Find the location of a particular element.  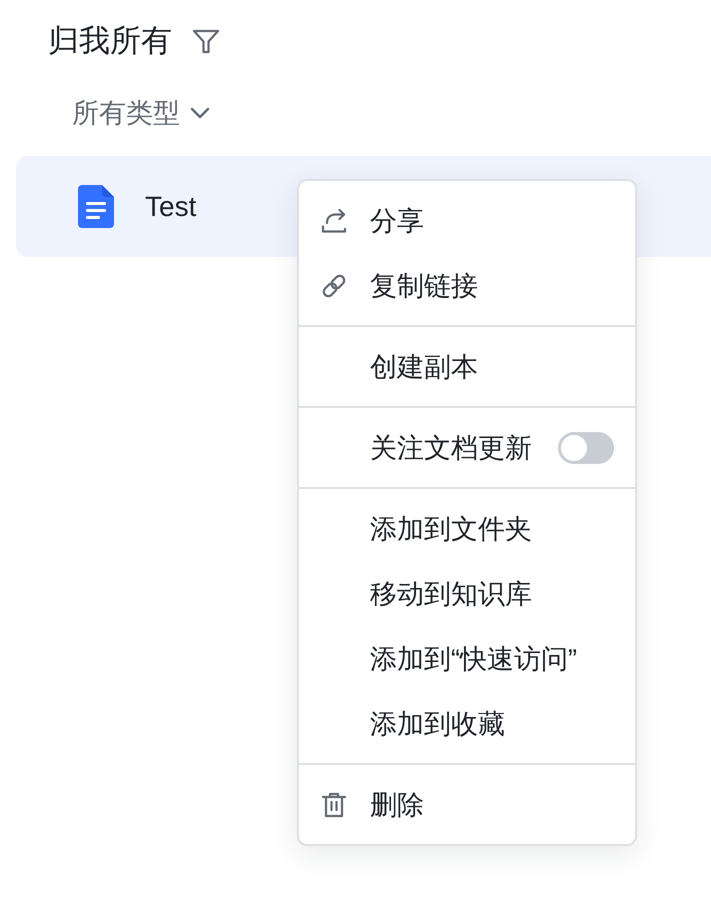

section-title: 归我所有 is located at coordinates (110, 41).